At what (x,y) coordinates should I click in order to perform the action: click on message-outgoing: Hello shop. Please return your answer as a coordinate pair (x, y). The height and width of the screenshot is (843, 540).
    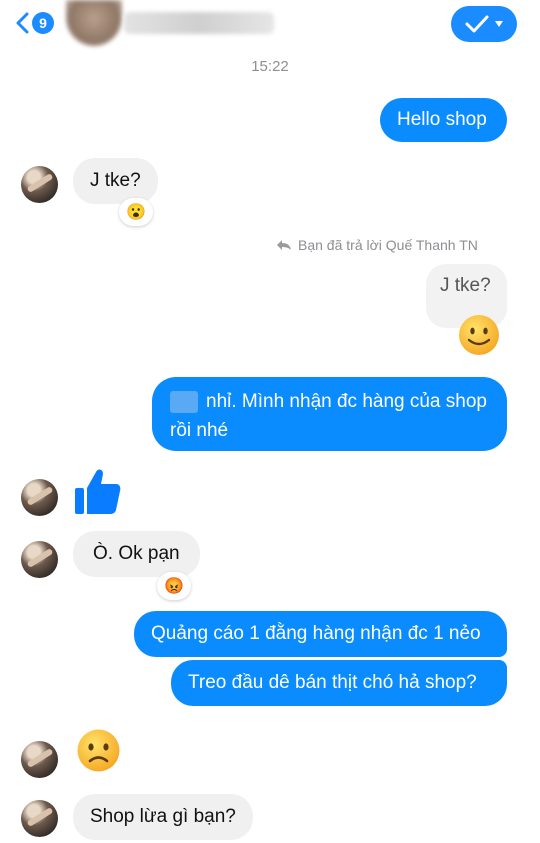
    Looking at the image, I should click on (443, 120).